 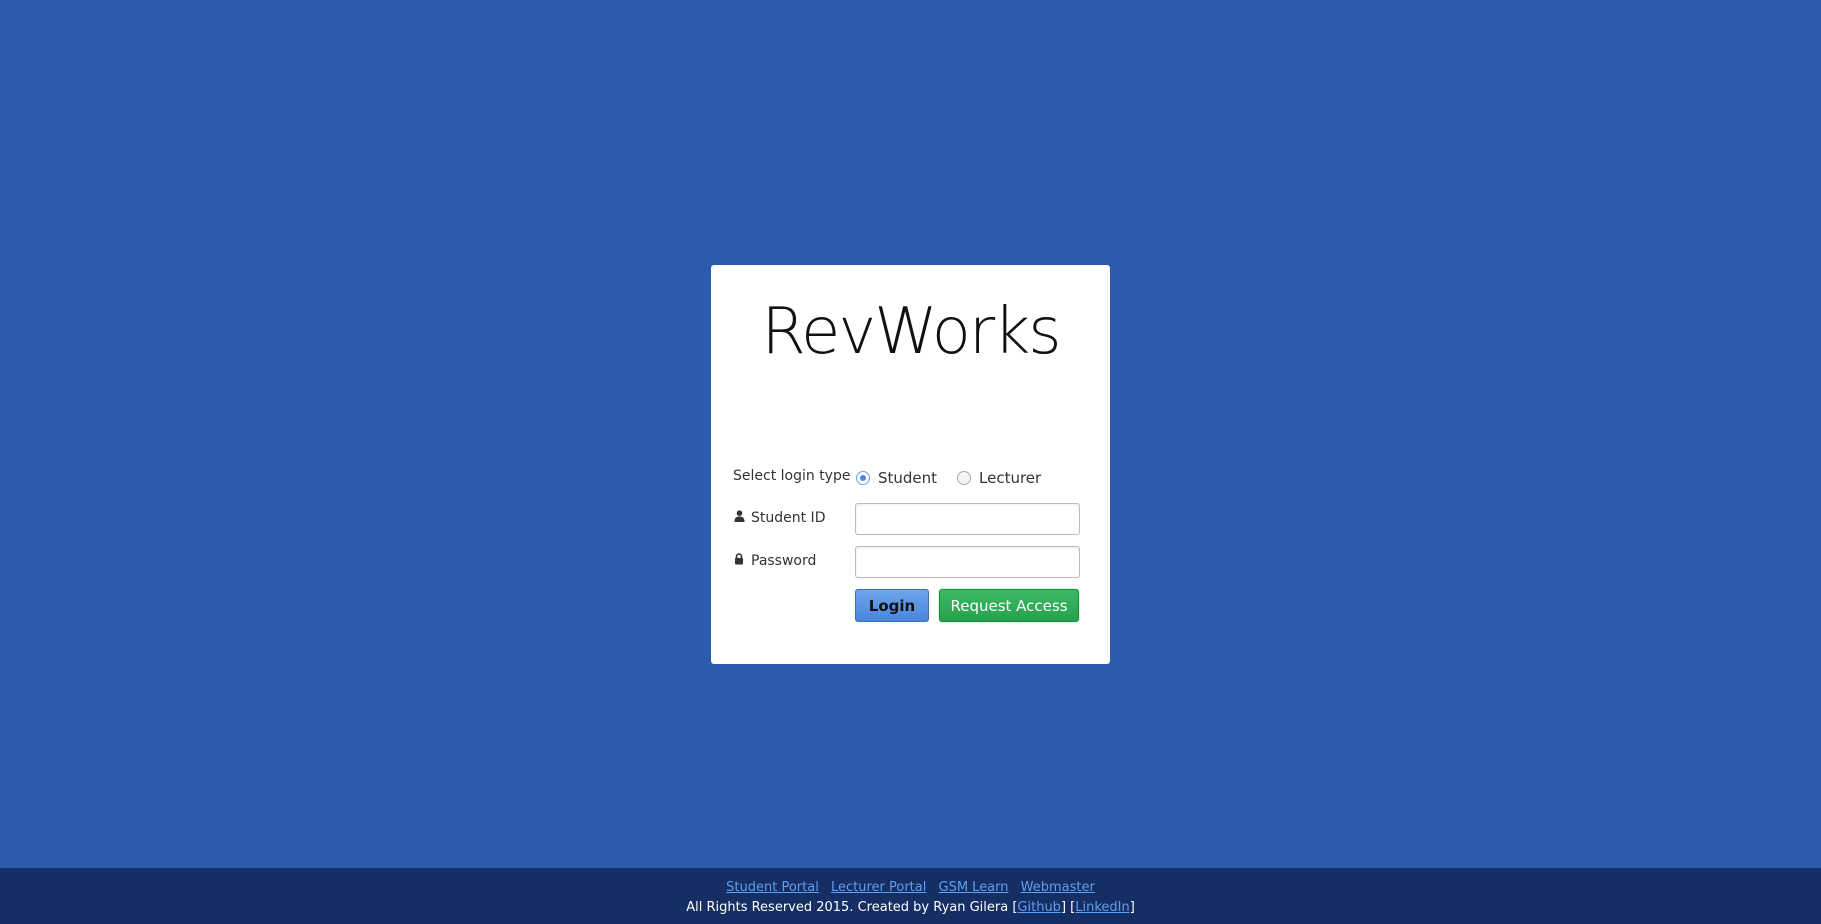 What do you see at coordinates (1010, 478) in the screenshot?
I see `radio-lecturer-label: Lecturer` at bounding box center [1010, 478].